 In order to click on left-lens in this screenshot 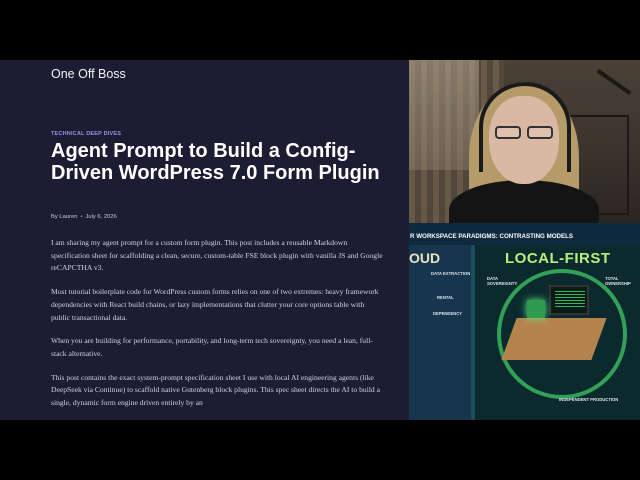, I will do `click(508, 132)`.